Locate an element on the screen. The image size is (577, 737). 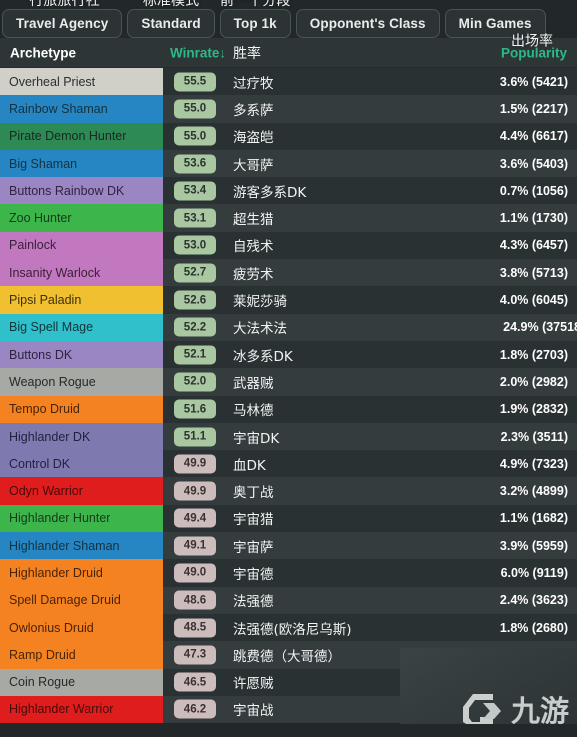
winrate-badge: 55.5 is located at coordinates (195, 82).